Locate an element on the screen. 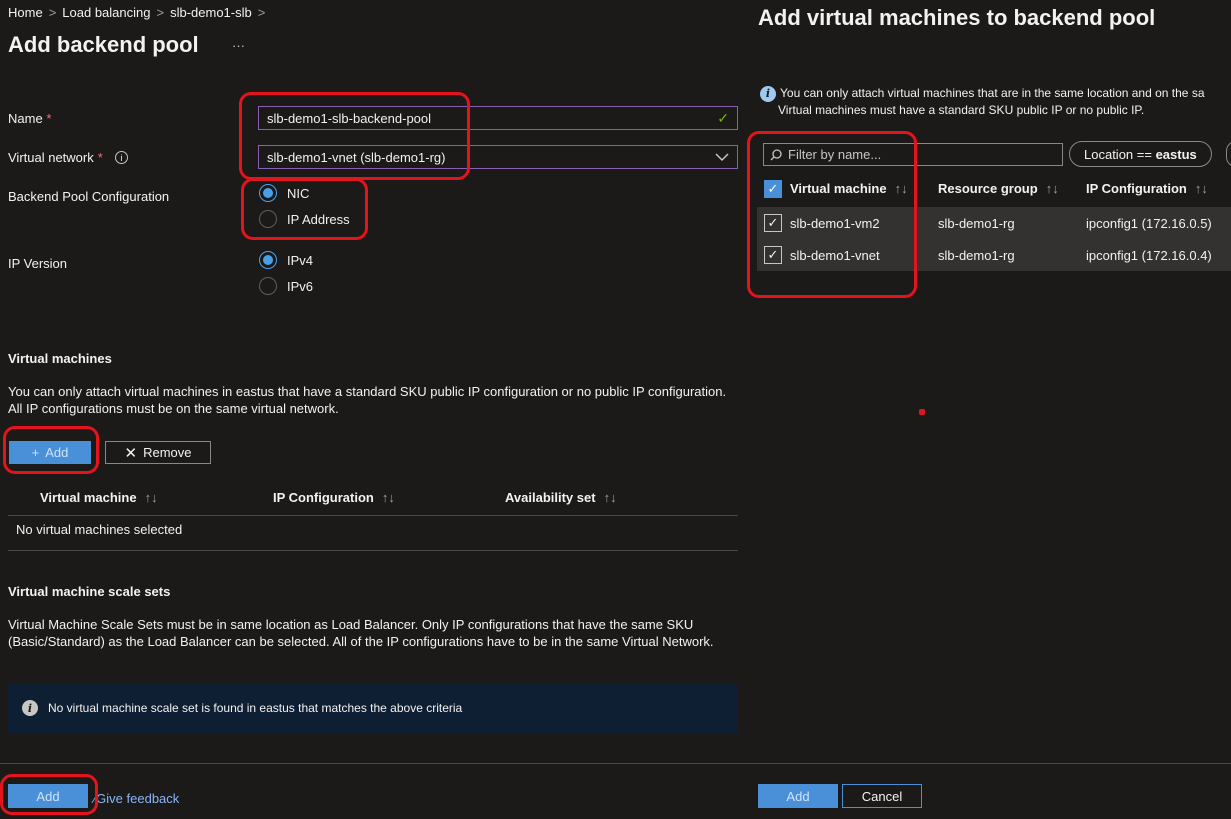 The image size is (1231, 819). radio-ip-address: IP Address is located at coordinates (304, 219).